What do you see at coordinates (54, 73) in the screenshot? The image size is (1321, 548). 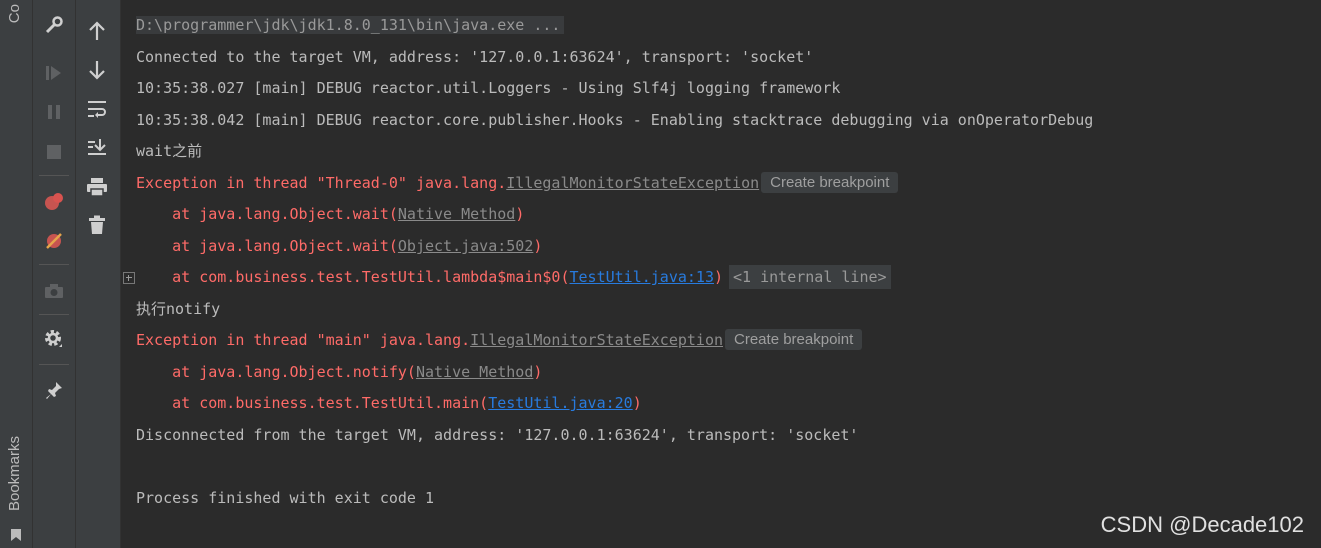 I see `resume-icon` at bounding box center [54, 73].